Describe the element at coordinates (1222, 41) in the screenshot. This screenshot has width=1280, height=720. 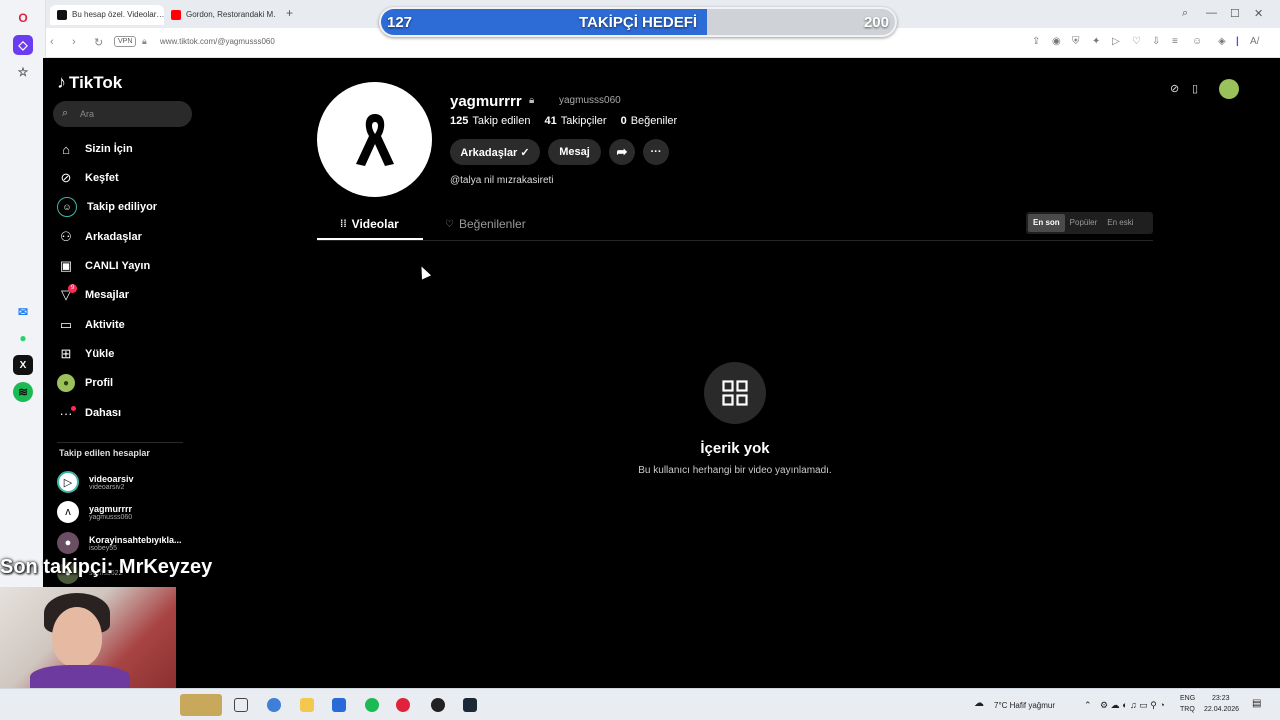
I see `puzzle-icon: ◈` at that location.